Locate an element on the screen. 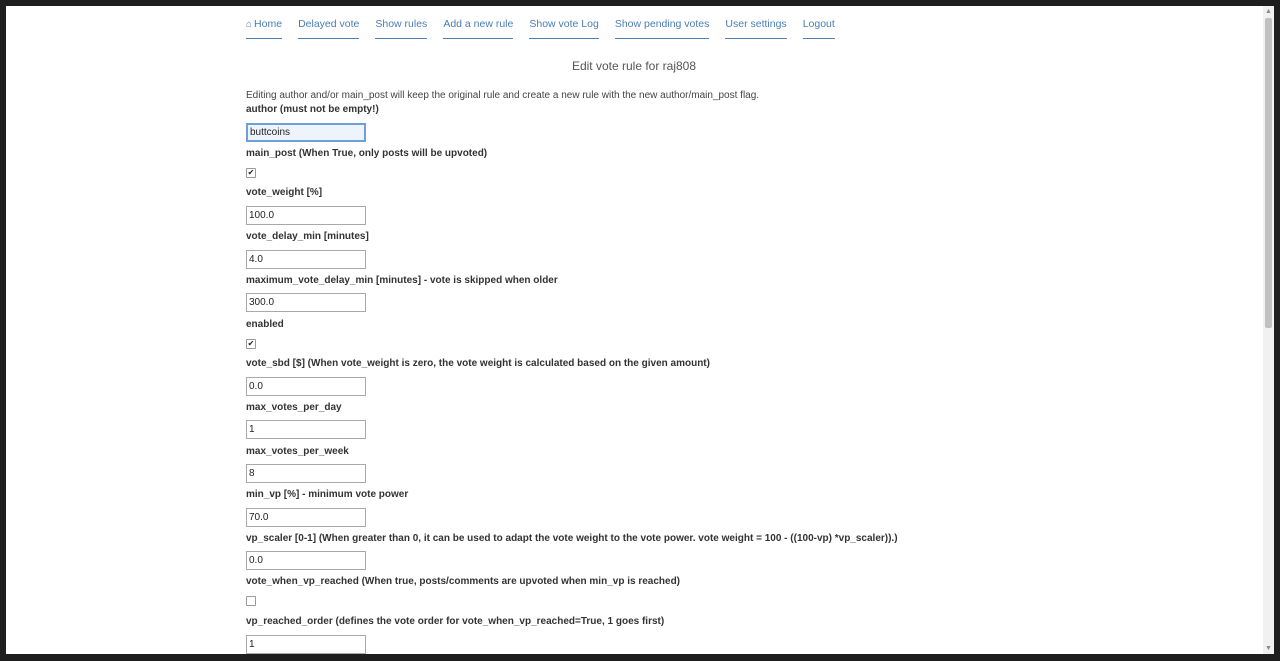  nav-vote-log: Show vote Log is located at coordinates (564, 28).